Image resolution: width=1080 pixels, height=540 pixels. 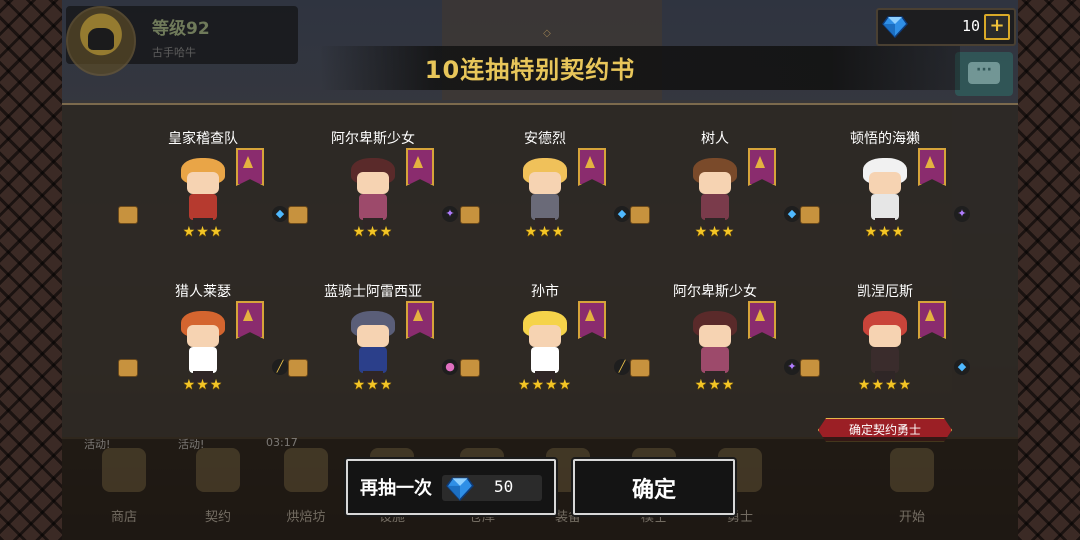 I want to click on hero-slot: 树人 ◆ ★★★, so click(x=715, y=202).